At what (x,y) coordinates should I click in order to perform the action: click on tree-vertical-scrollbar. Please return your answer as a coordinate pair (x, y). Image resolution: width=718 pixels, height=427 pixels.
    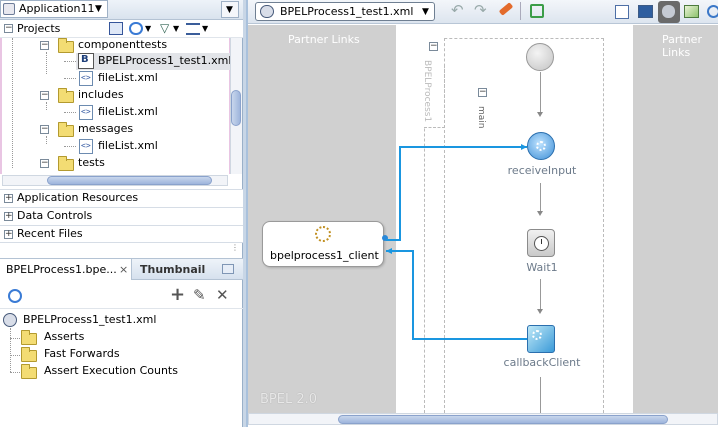
    Looking at the image, I should click on (236, 106).